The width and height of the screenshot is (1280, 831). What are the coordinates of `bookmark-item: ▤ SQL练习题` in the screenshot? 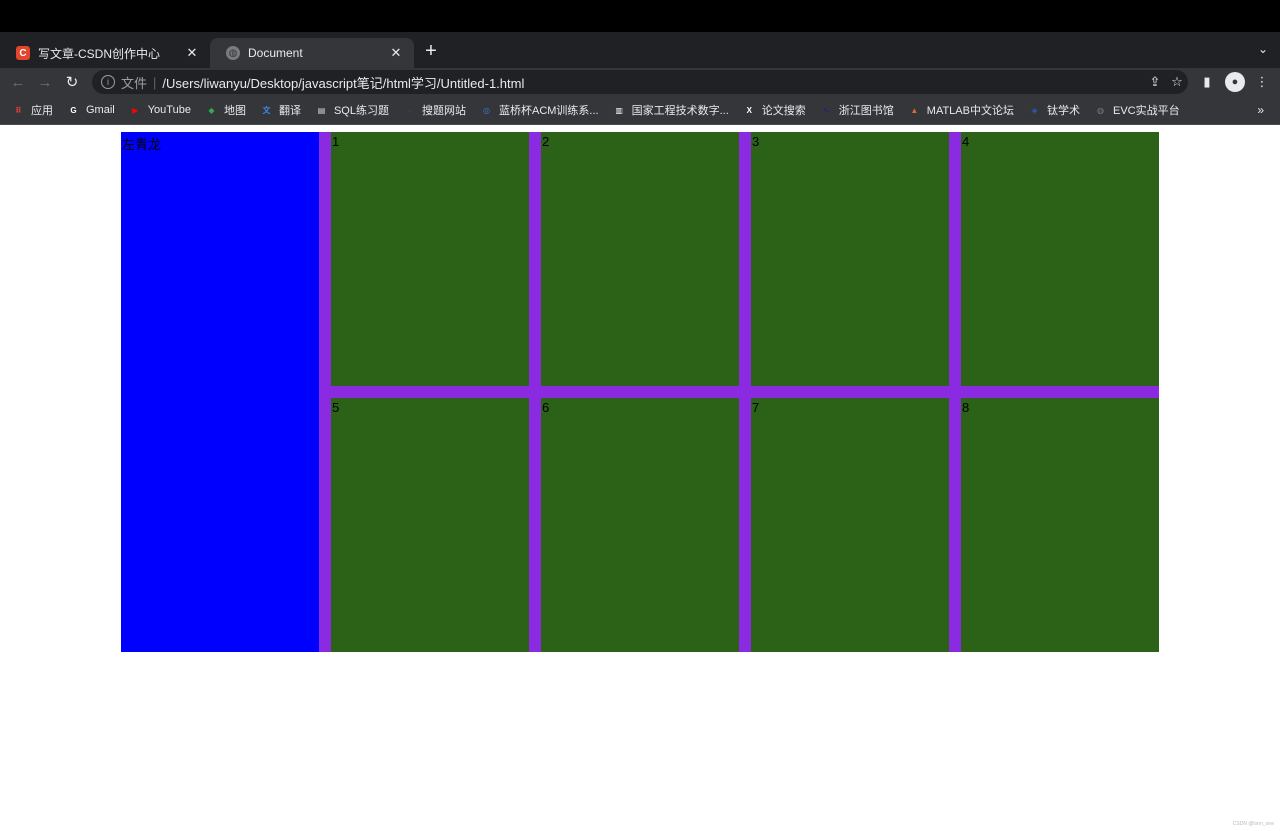 It's located at (352, 110).